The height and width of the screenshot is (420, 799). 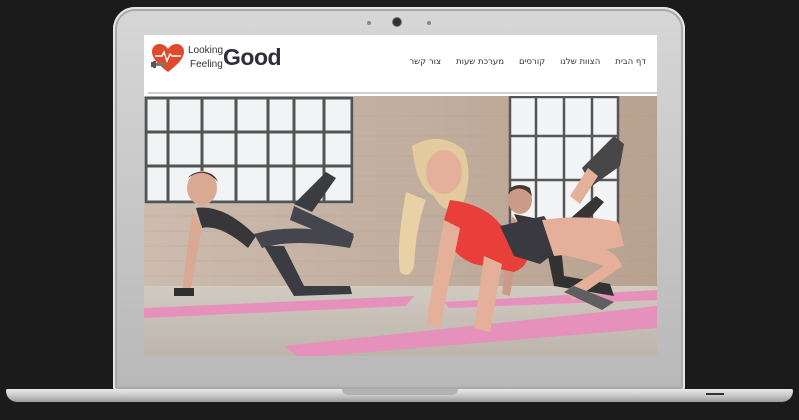 I want to click on site-logo: Looking Feeling Good, so click(x=220, y=59).